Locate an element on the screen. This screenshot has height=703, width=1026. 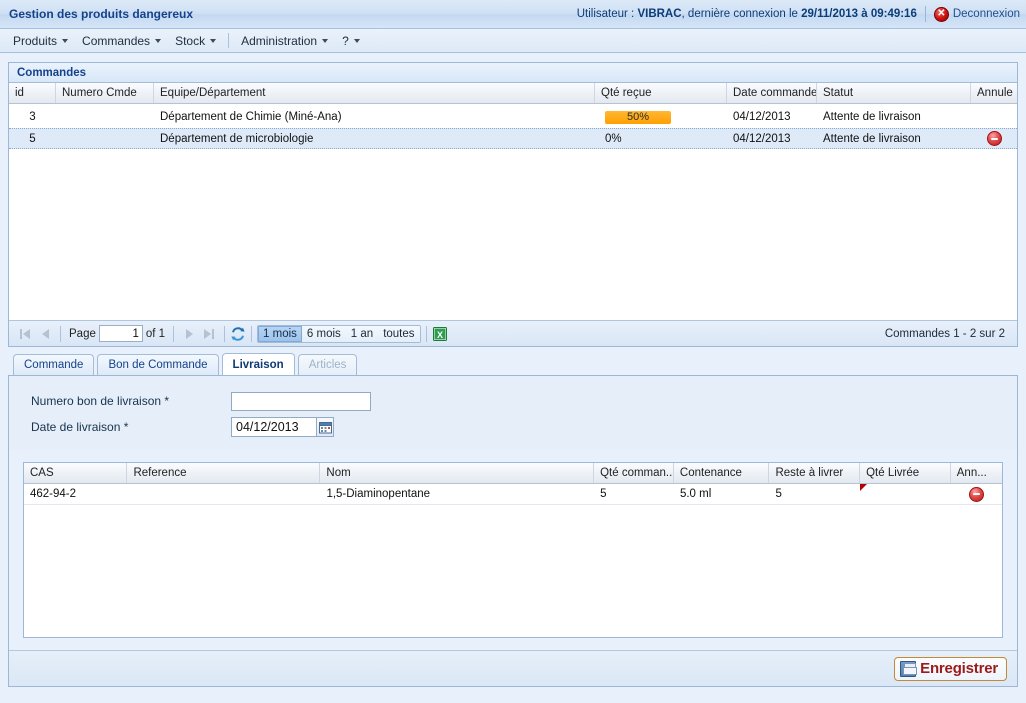
orders-panel-header: Commandes is located at coordinates (513, 73).